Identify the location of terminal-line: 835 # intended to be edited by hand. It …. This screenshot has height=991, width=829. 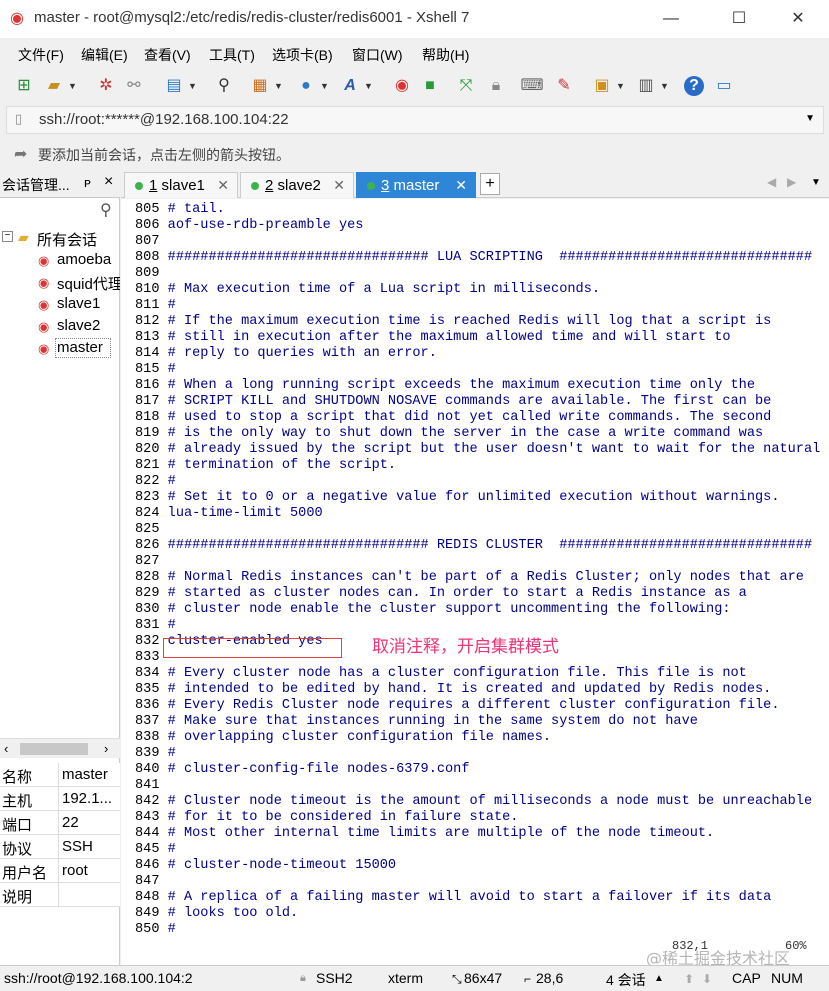
(453, 690).